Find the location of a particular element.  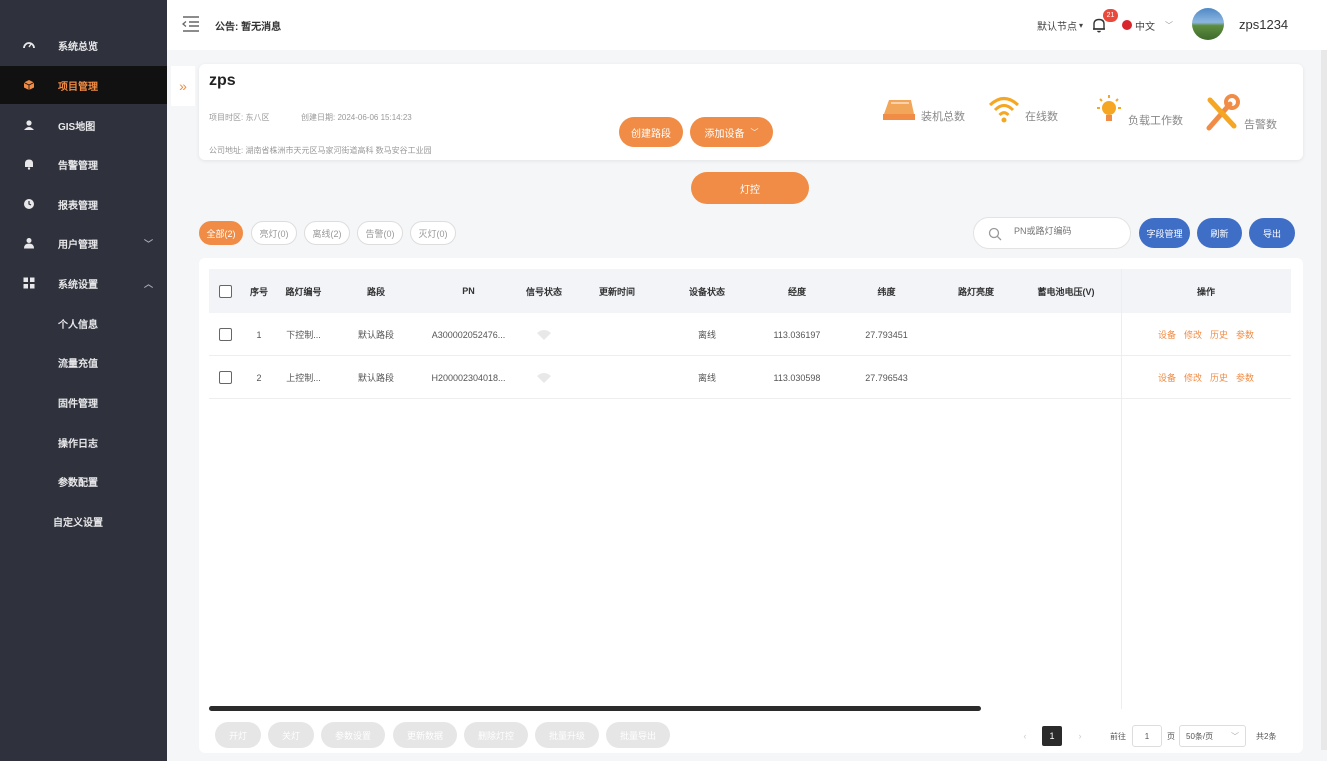

update-data-button: 更新数据 is located at coordinates (425, 735).